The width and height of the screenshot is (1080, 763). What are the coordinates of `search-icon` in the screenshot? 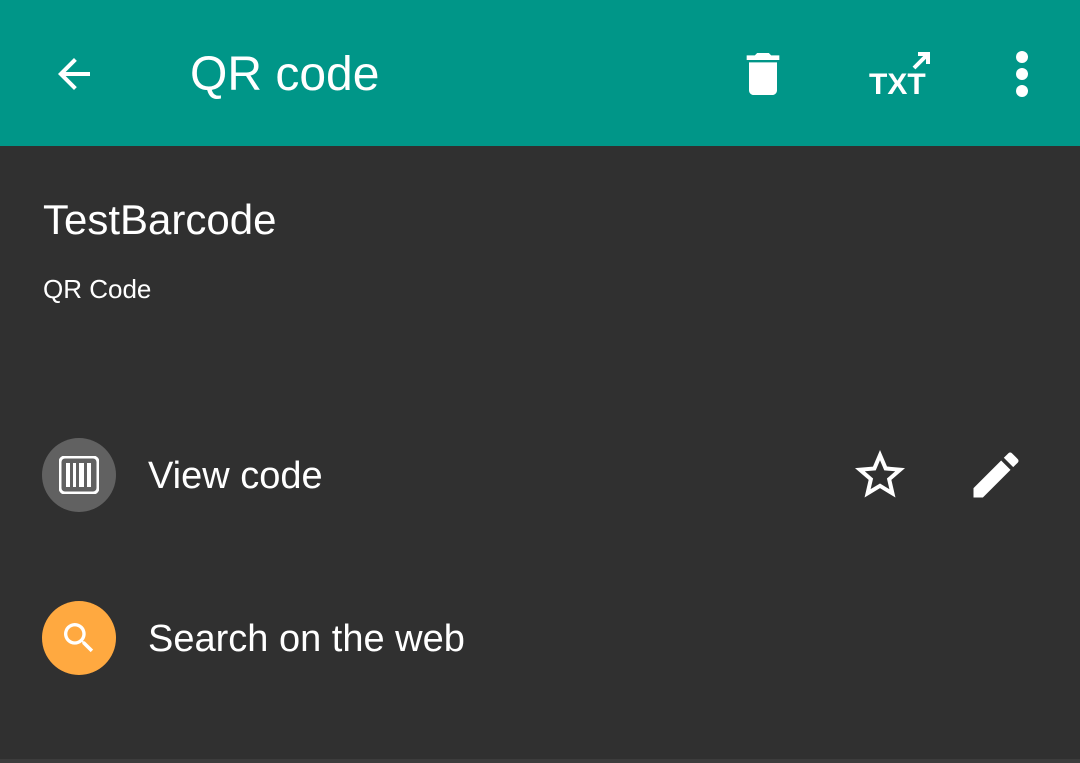 It's located at (79, 638).